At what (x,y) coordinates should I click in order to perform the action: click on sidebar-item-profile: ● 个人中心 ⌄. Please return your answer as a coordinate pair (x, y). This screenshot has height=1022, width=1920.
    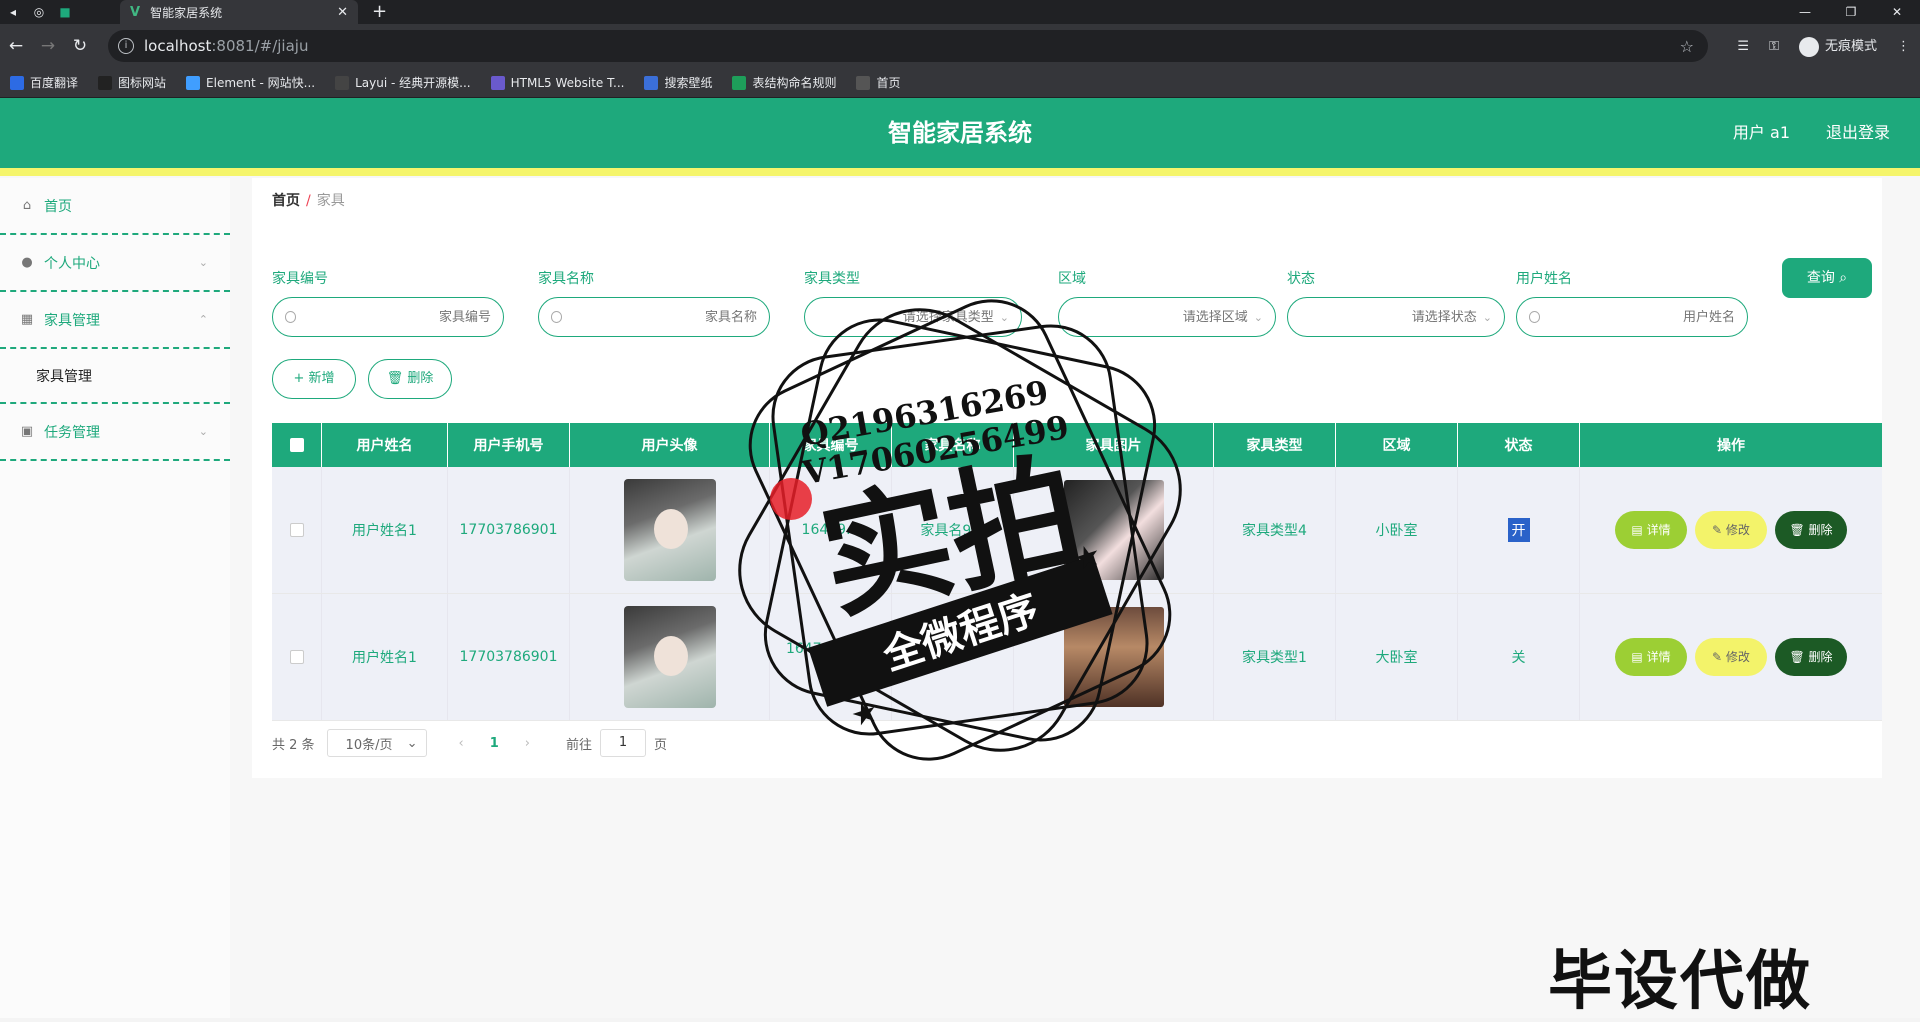
    Looking at the image, I should click on (115, 263).